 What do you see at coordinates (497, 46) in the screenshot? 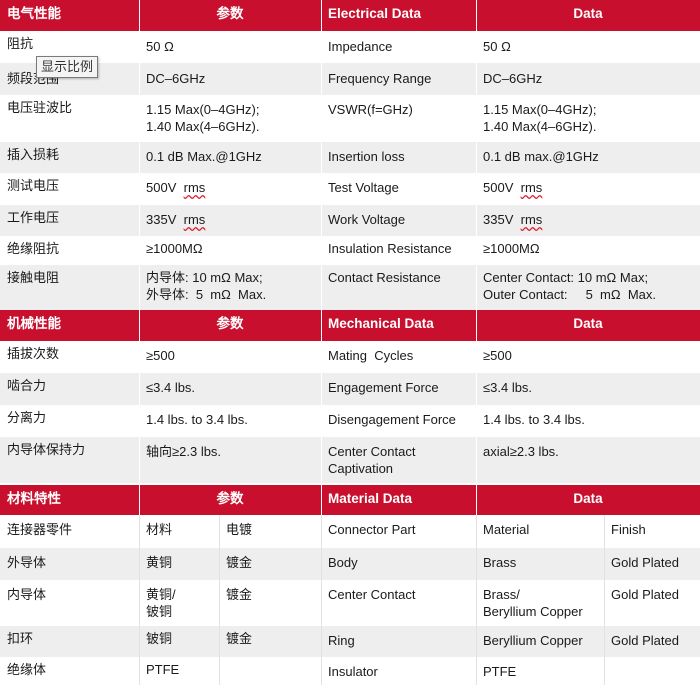
I see `row-data: 50 Ω` at bounding box center [497, 46].